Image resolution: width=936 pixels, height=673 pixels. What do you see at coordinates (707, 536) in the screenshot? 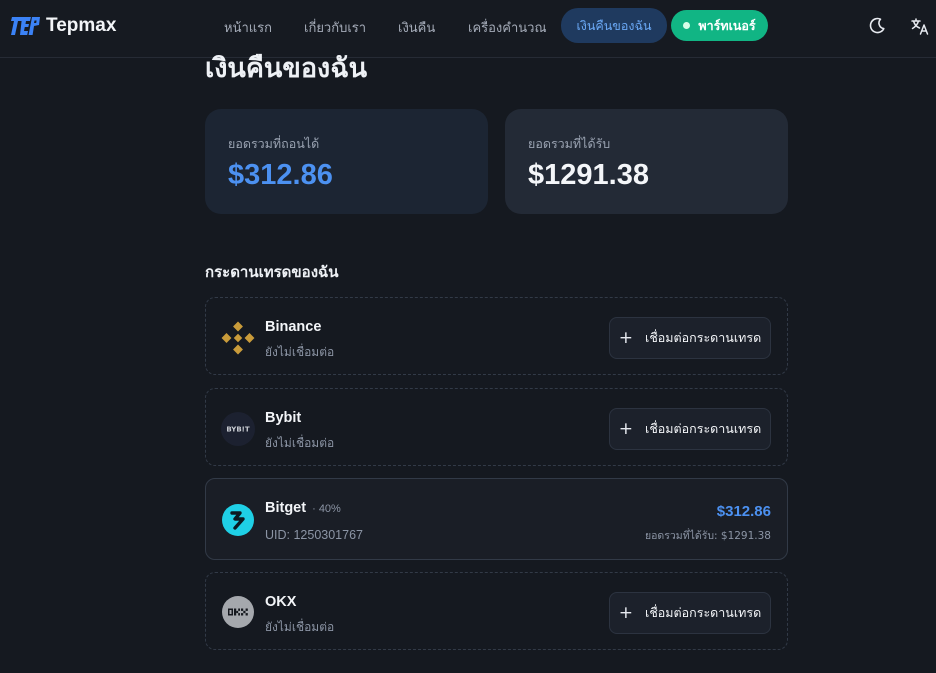
I see `exchange-total-received: ยอดรวมที่ได้รับ: $1291.38` at bounding box center [707, 536].